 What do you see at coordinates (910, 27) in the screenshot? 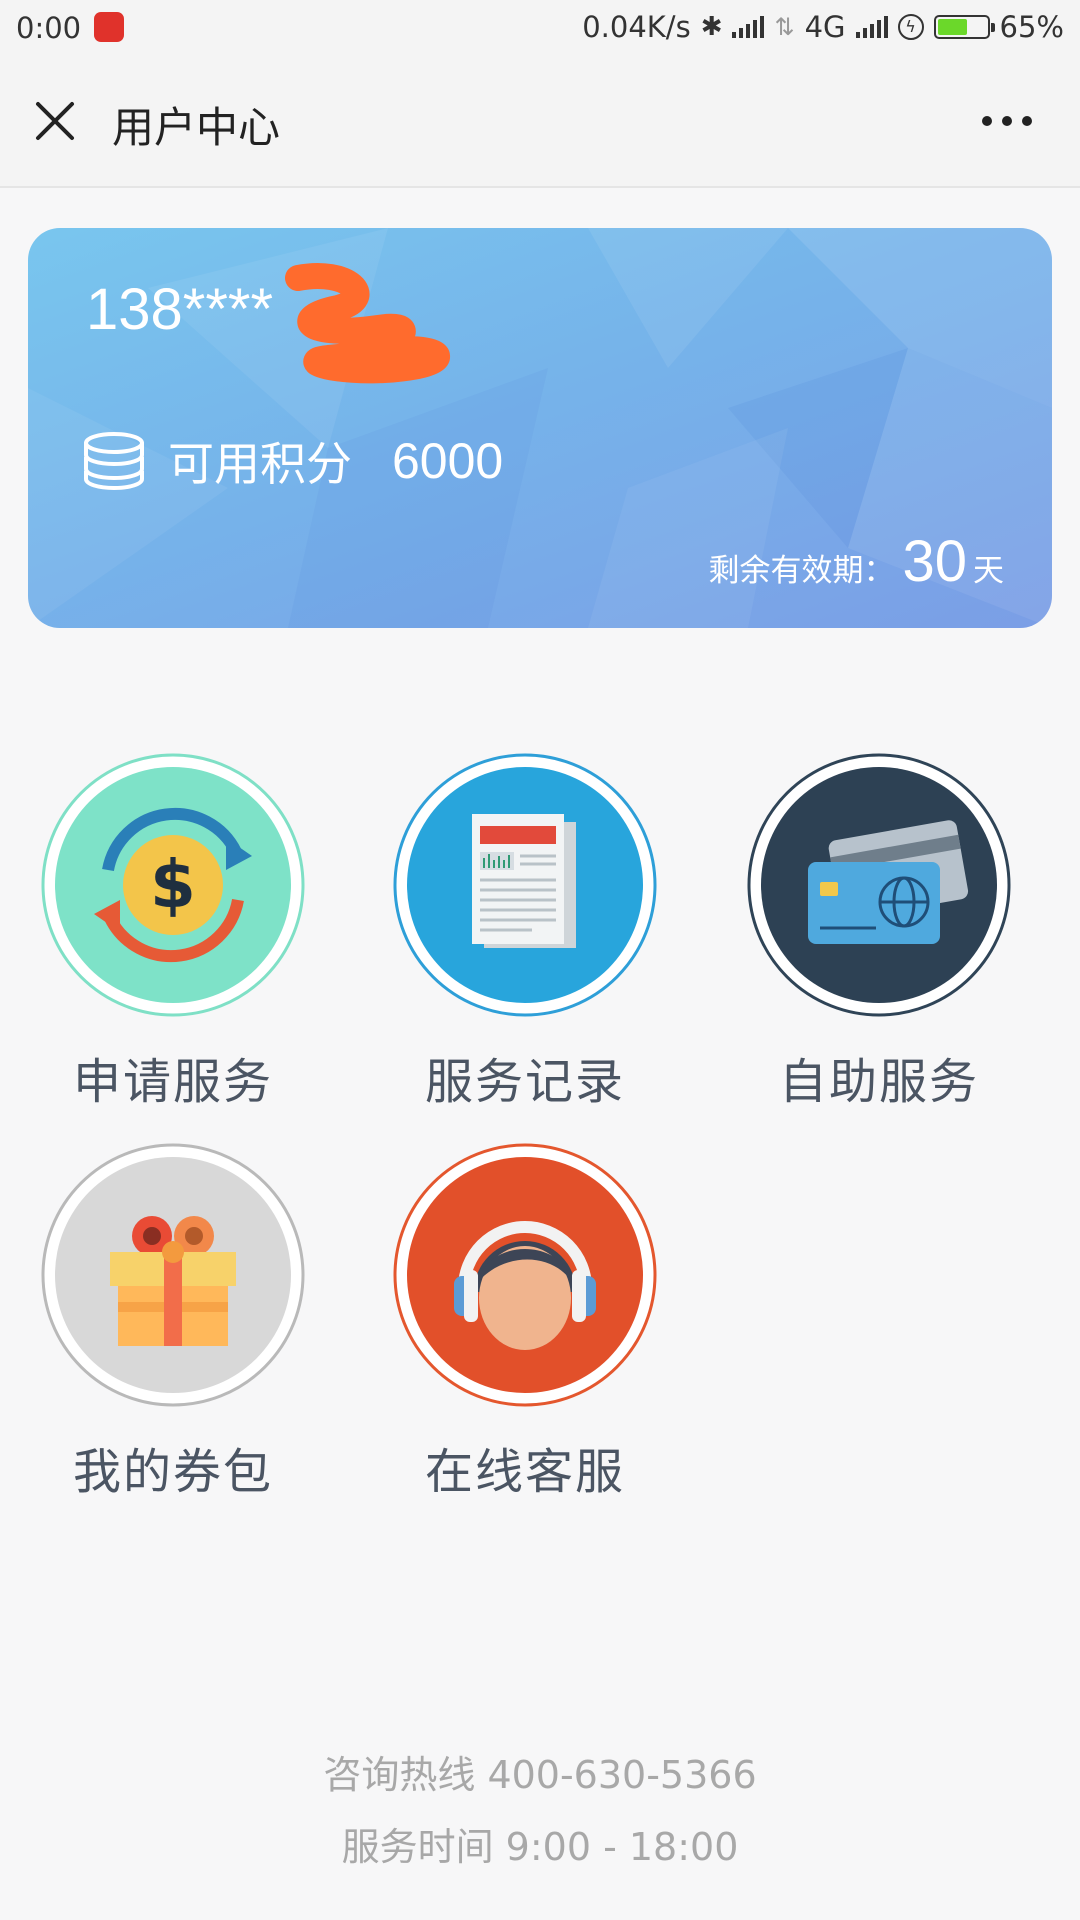
I see `charging-icon: ϟ` at bounding box center [910, 27].